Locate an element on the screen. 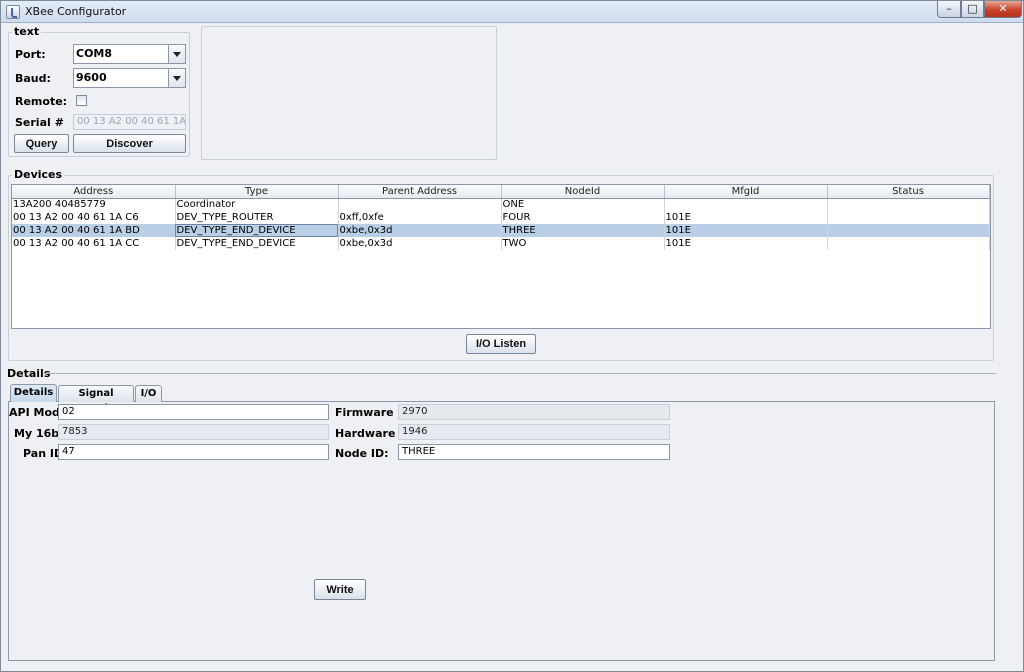 The height and width of the screenshot is (672, 1024). pan-id-field: 47 is located at coordinates (193, 452).